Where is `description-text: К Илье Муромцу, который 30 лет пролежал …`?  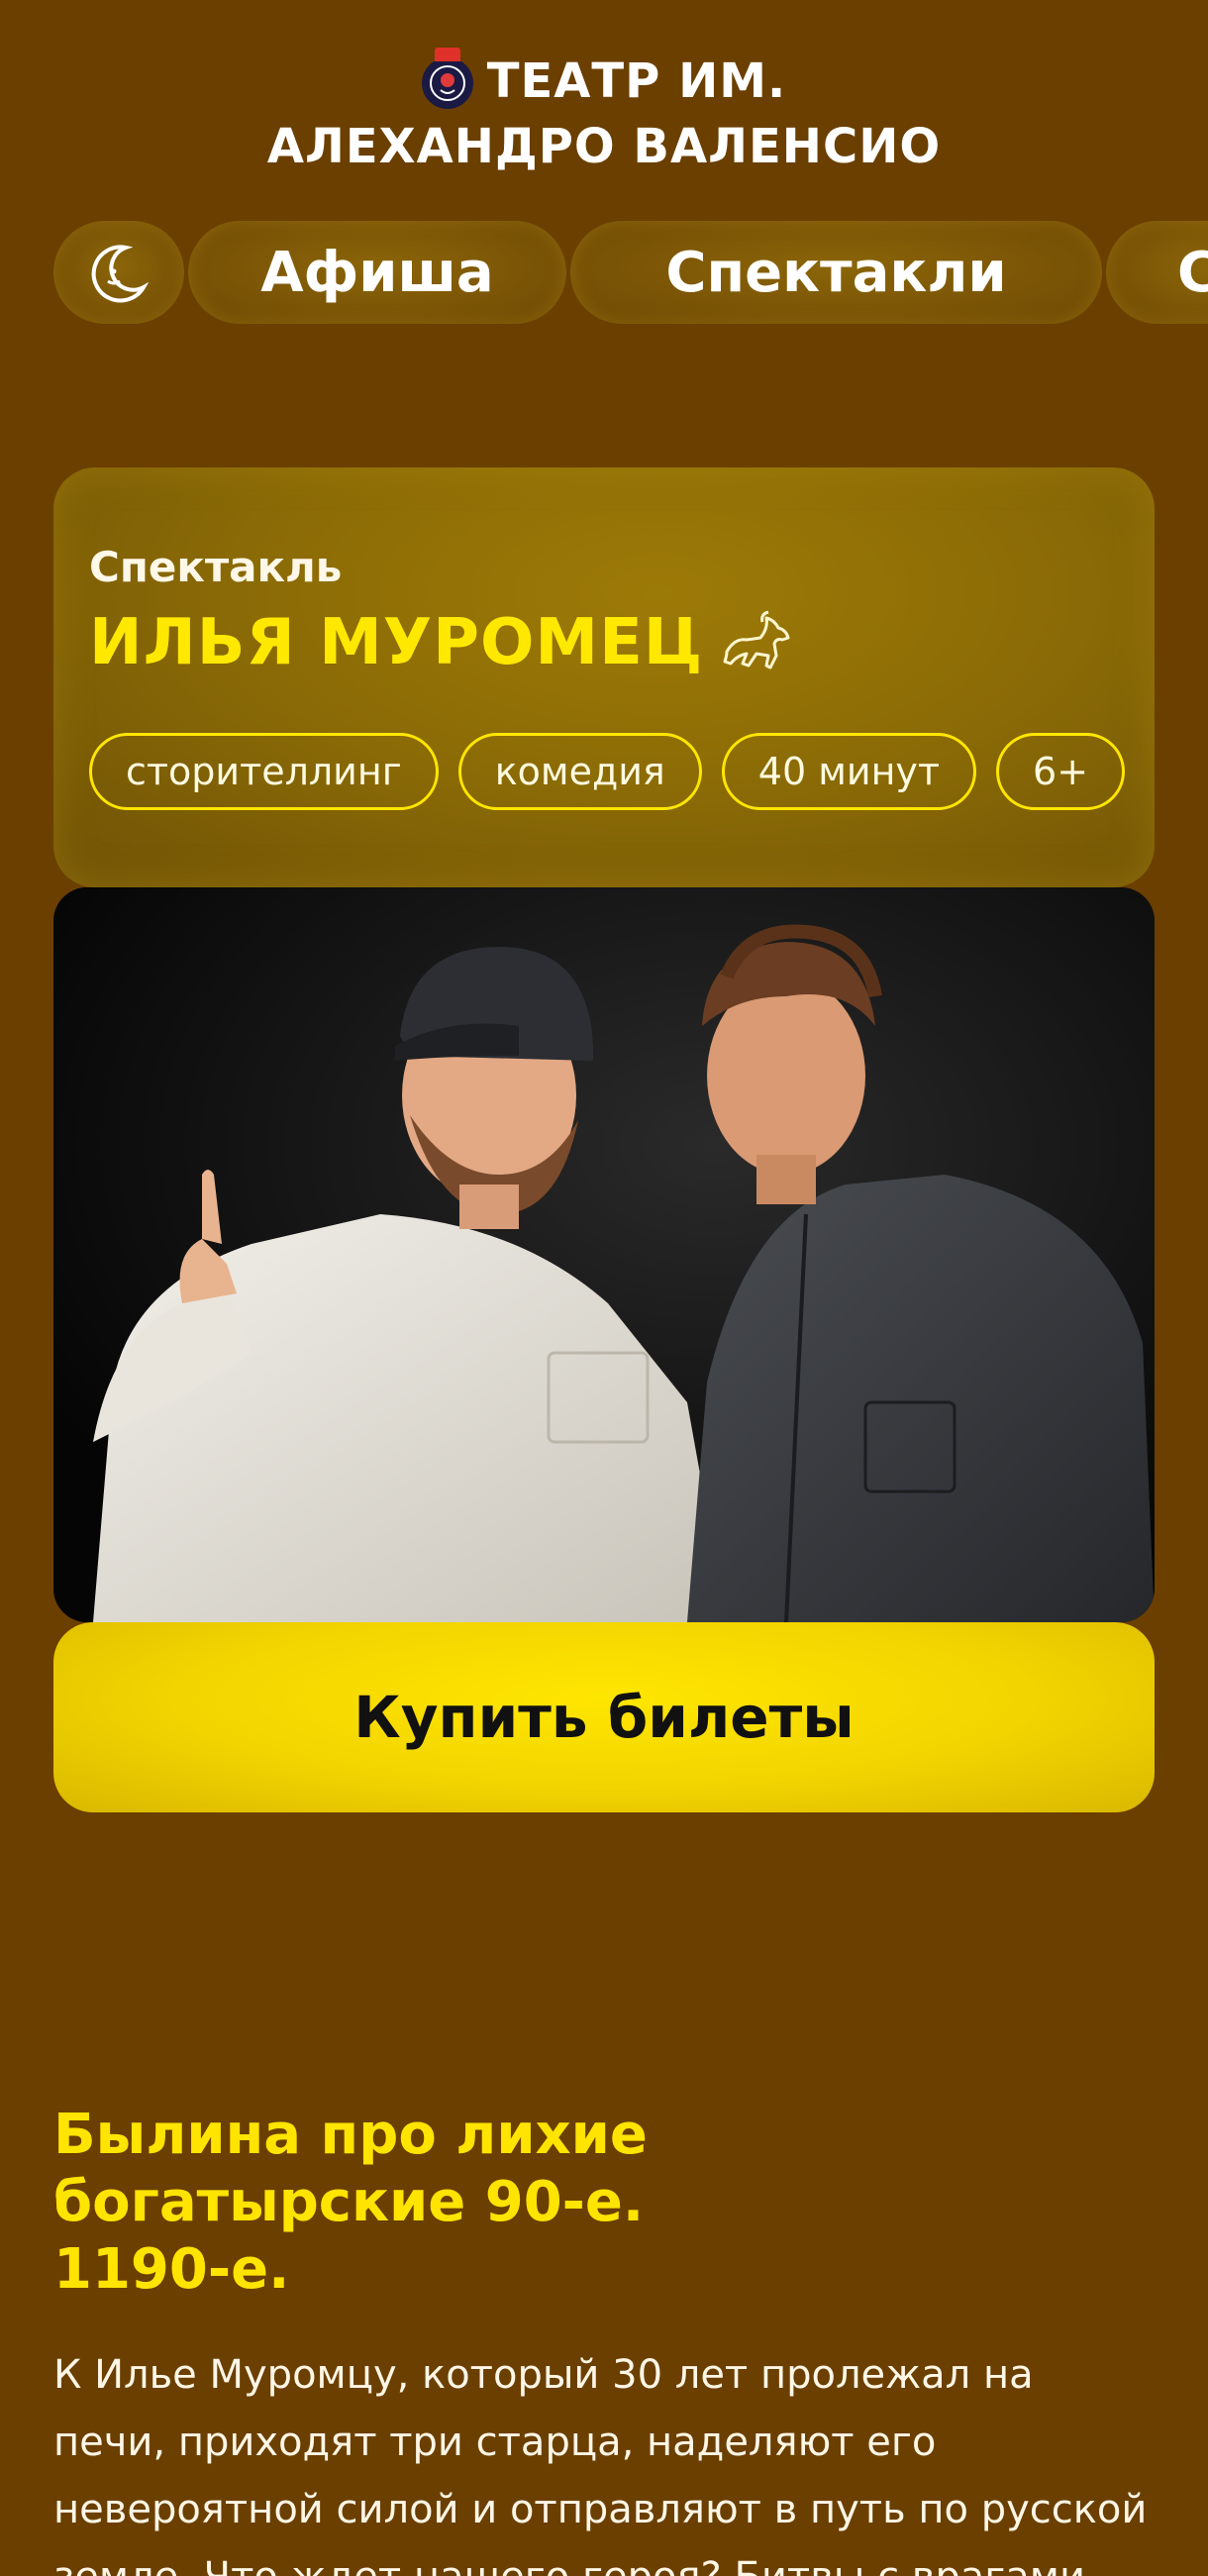
description-text: К Илье Муромцу, который 30 лет пролежал … is located at coordinates (600, 2464).